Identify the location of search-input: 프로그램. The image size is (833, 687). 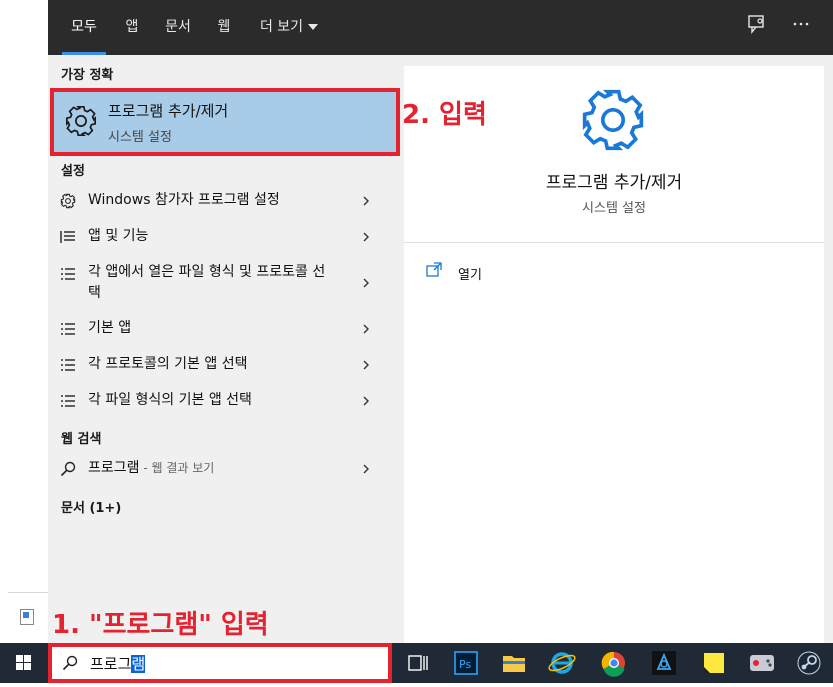
(220, 663).